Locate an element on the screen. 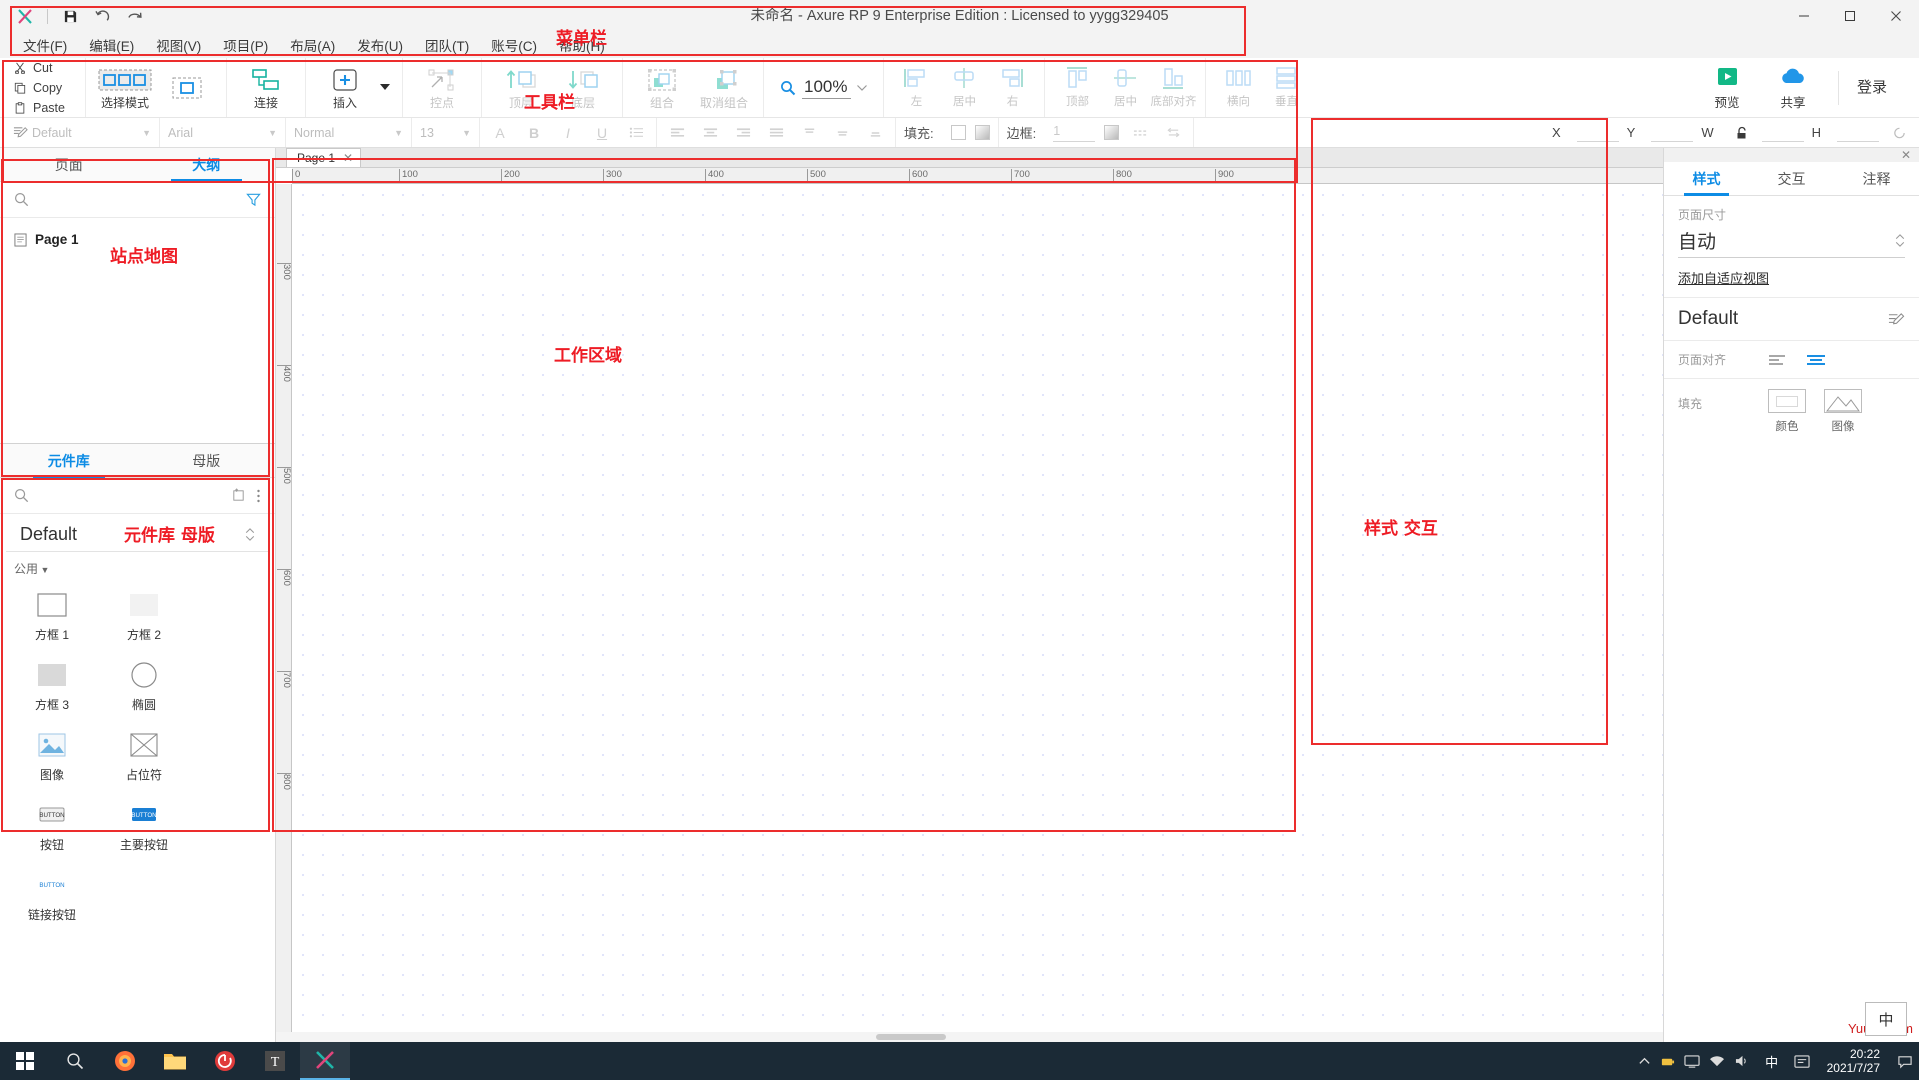  save-icon is located at coordinates (70, 16).